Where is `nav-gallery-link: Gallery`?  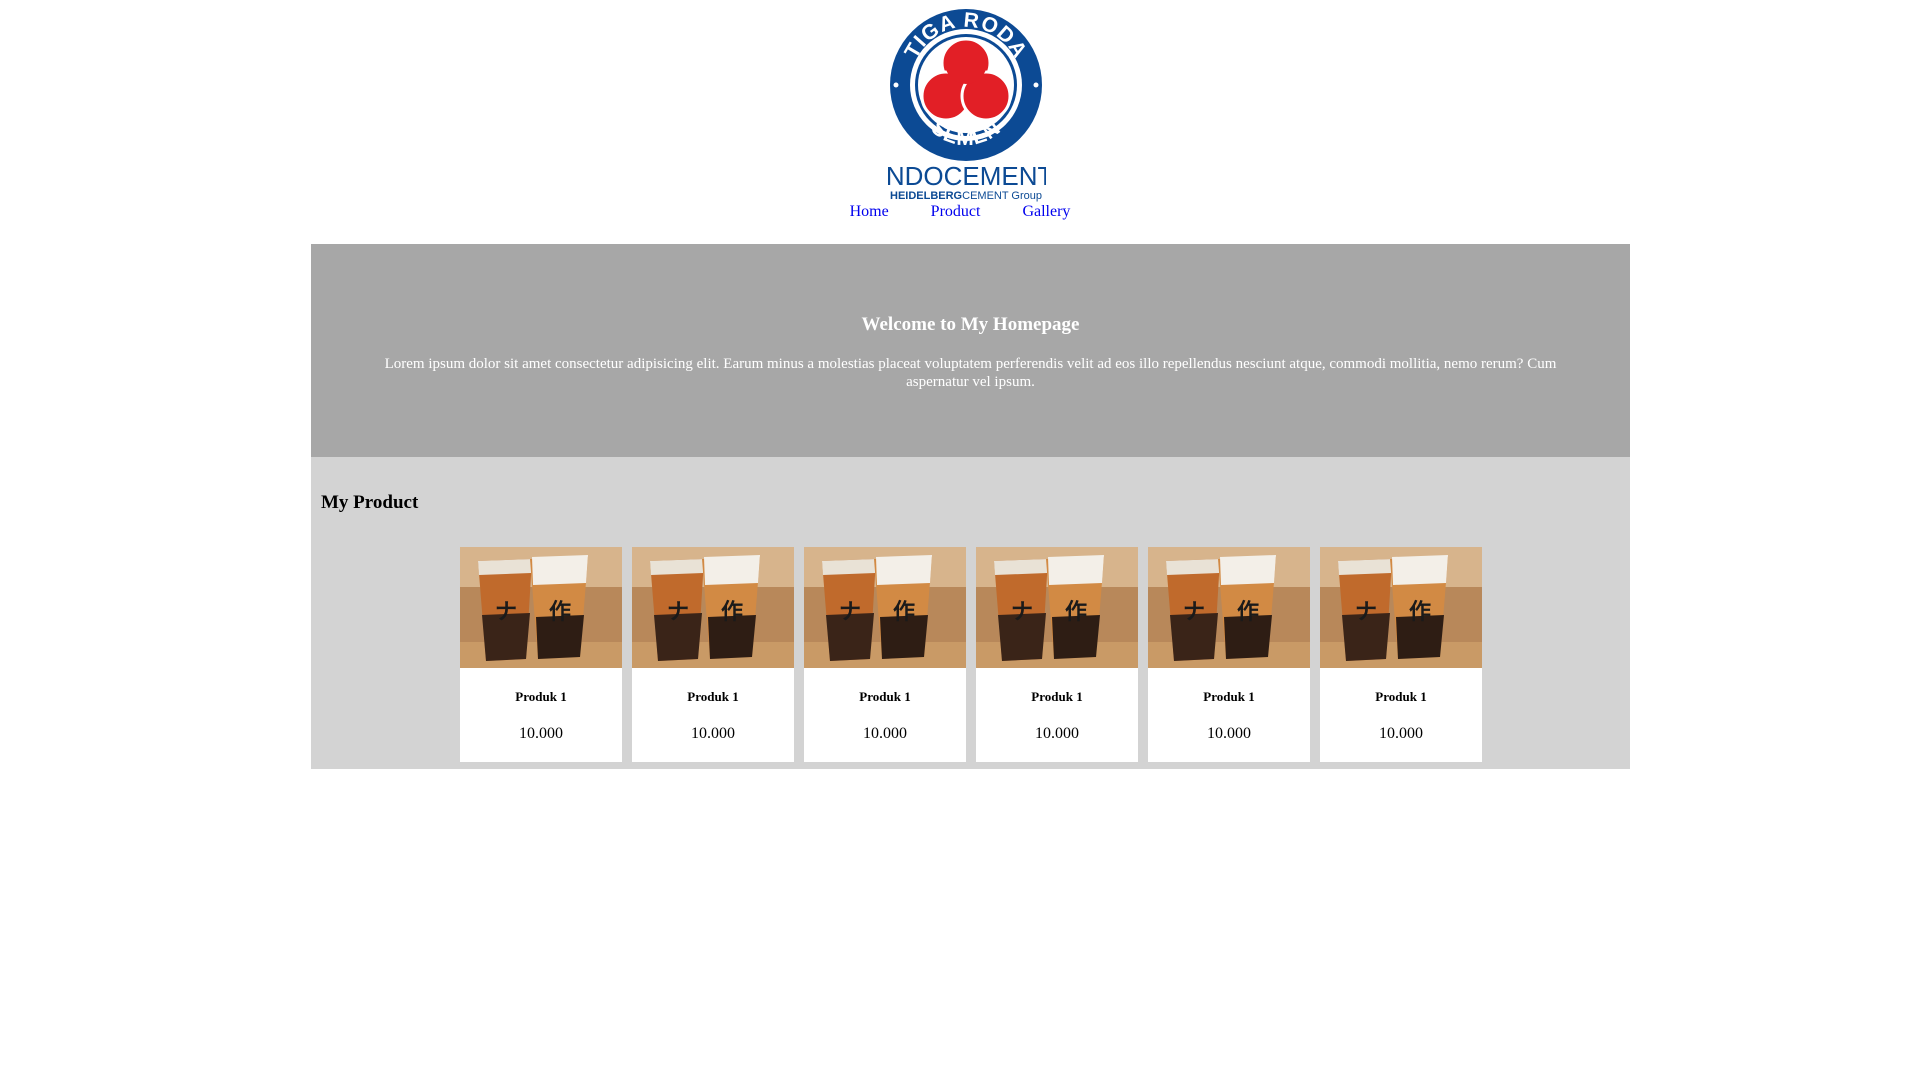
nav-gallery-link: Gallery is located at coordinates (1046, 212).